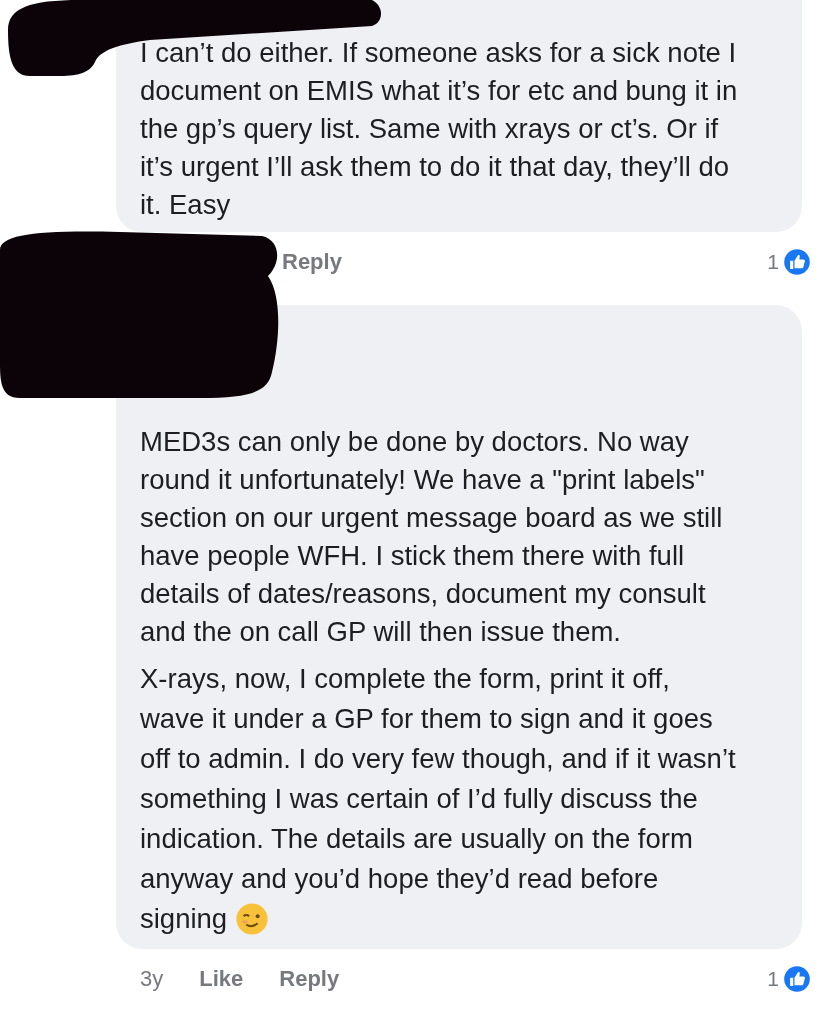  What do you see at coordinates (221, 979) in the screenshot?
I see `like-link: Like` at bounding box center [221, 979].